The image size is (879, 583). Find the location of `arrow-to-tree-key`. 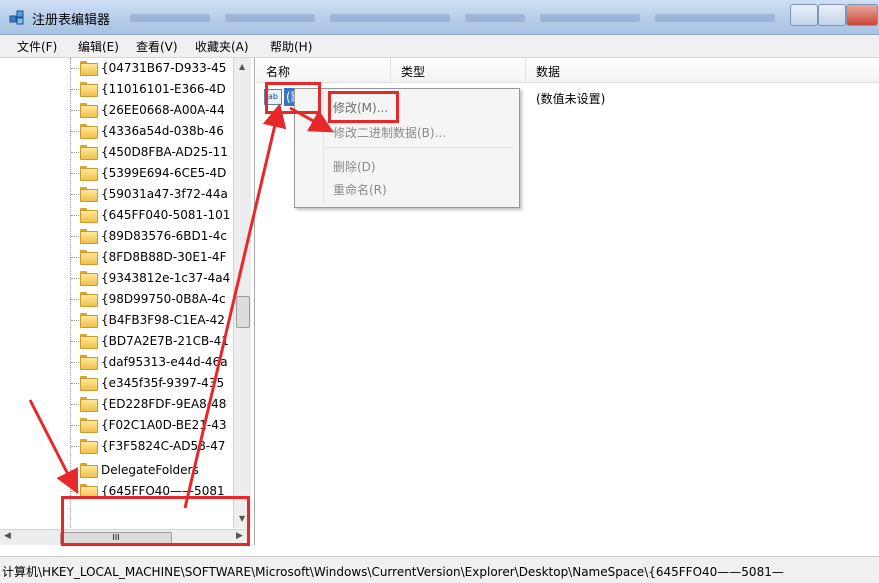

arrow-to-tree-key is located at coordinates (53, 447).